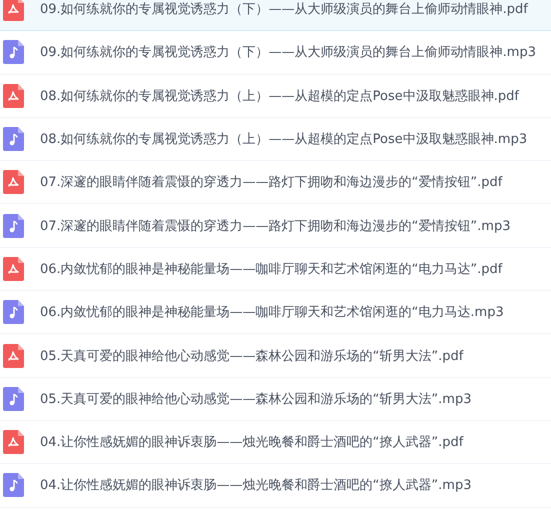 The image size is (551, 509). Describe the element at coordinates (284, 9) in the screenshot. I see `file-name: 09.如何练就你的专属视觉诱惑力（下）——从大师级演员的舞台上偷师动情眼神.pdf` at that location.